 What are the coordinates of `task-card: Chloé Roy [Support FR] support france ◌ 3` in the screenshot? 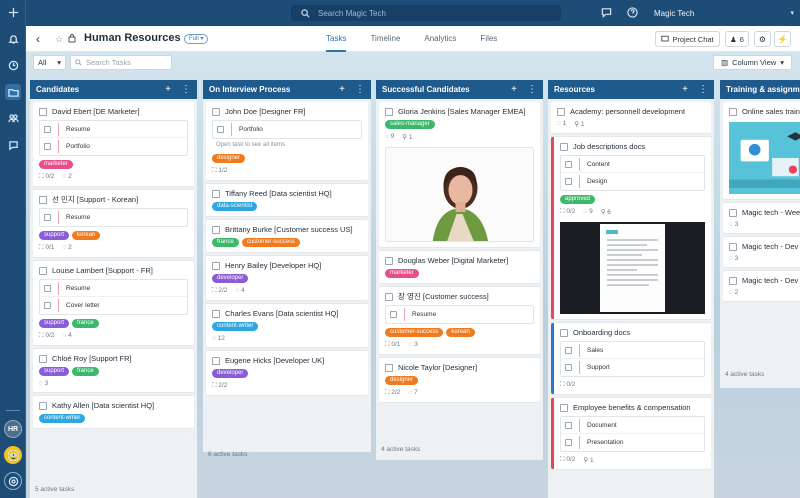 It's located at (113, 370).